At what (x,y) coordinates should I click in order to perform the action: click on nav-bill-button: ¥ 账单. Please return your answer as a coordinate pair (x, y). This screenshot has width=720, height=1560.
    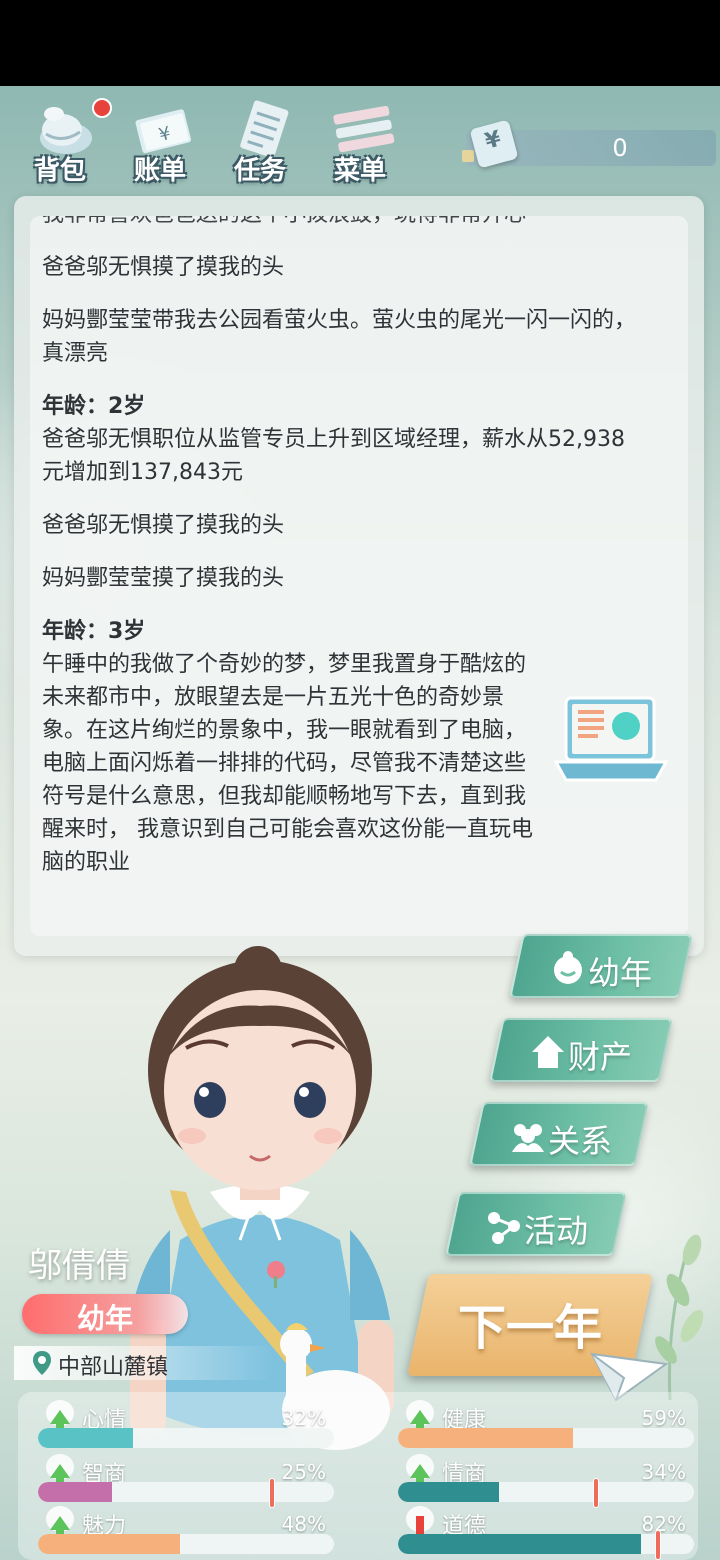
    Looking at the image, I should click on (160, 140).